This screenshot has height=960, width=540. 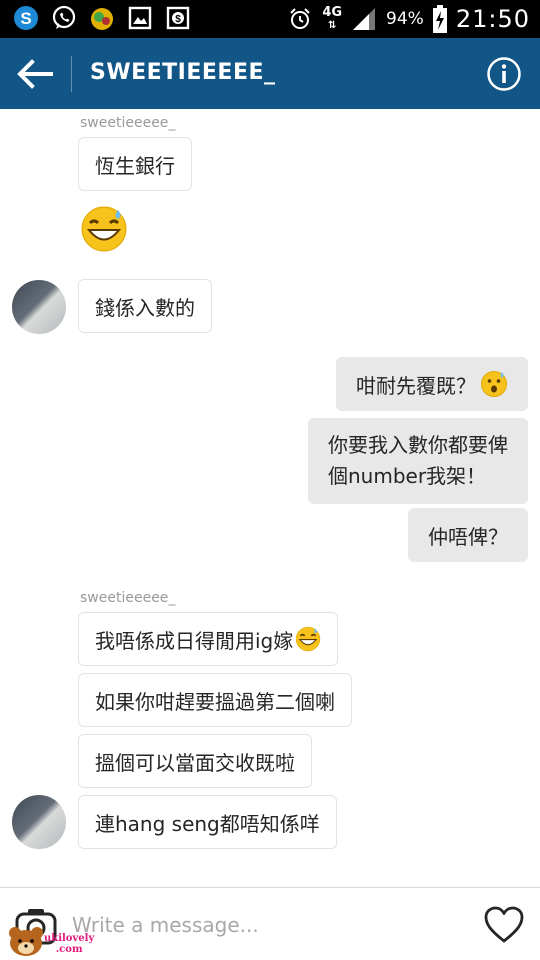 What do you see at coordinates (416, 385) in the screenshot?
I see `message-text: 咁耐先覆既？` at bounding box center [416, 385].